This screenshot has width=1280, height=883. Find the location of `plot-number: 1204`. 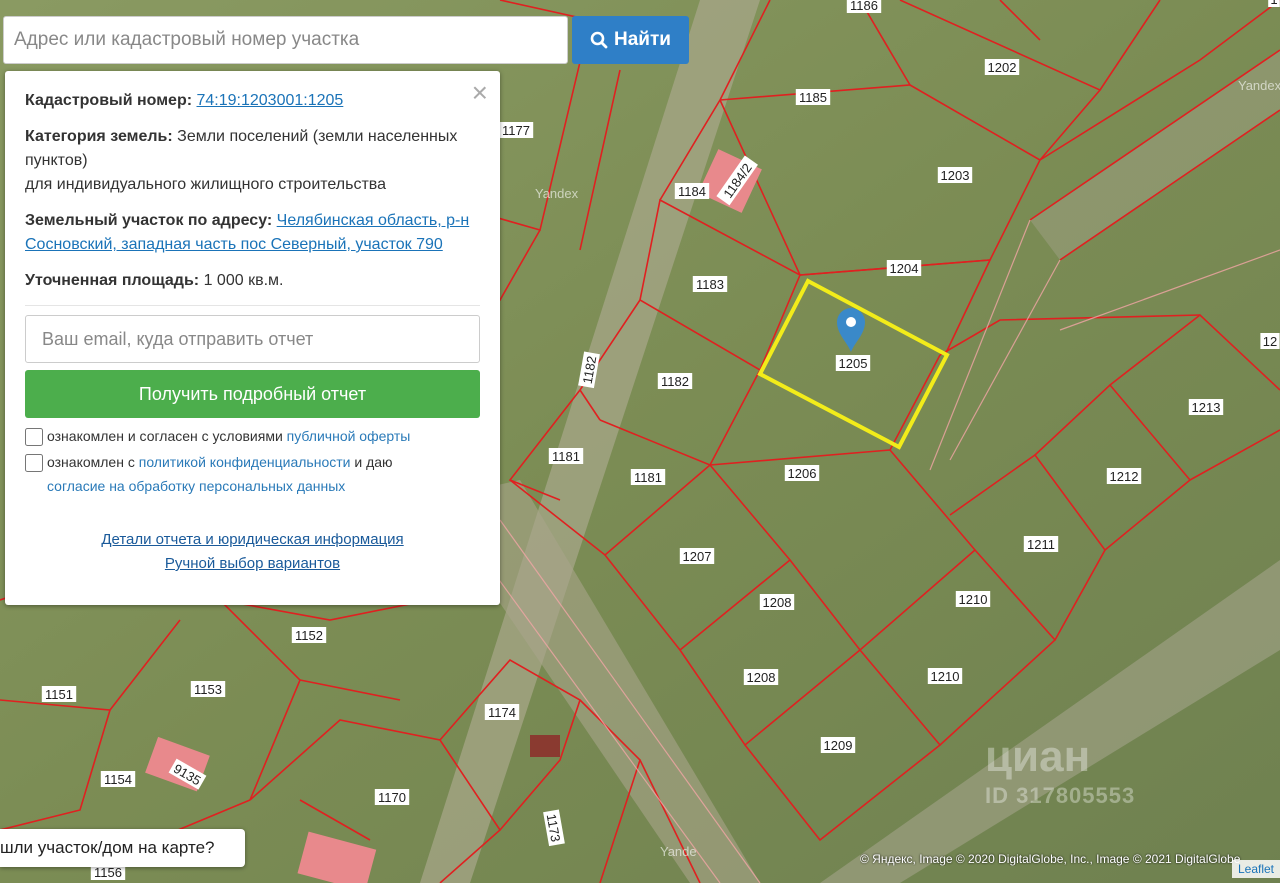

plot-number: 1204 is located at coordinates (904, 268).